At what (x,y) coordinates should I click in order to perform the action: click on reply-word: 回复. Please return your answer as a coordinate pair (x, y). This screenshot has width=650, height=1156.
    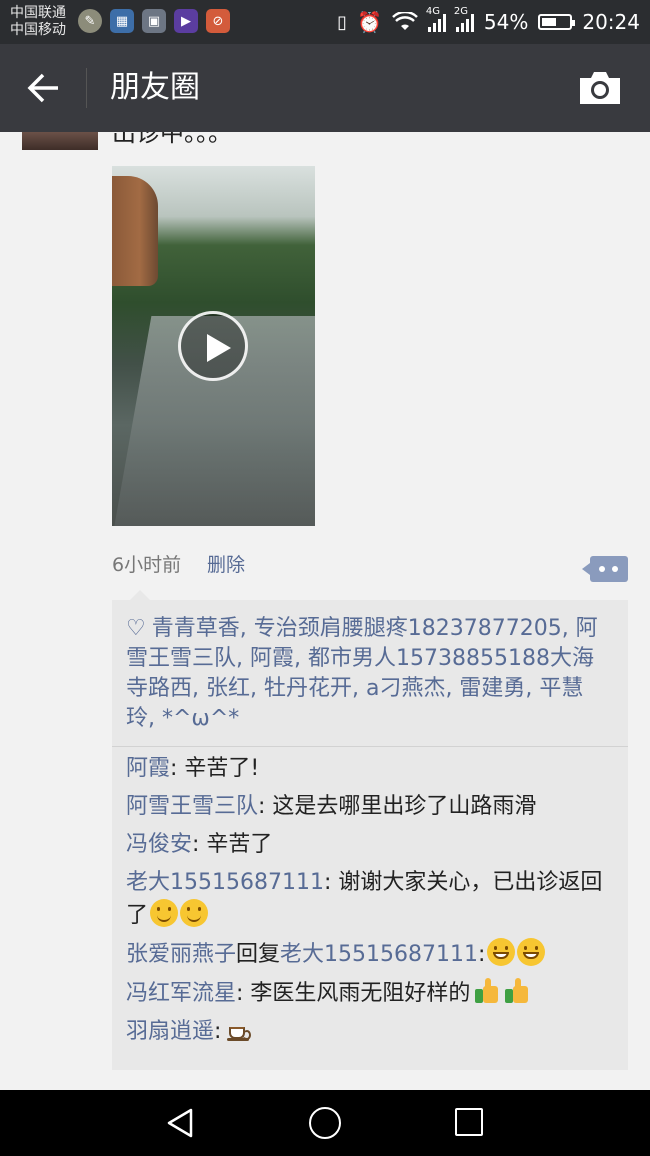
    Looking at the image, I should click on (258, 954).